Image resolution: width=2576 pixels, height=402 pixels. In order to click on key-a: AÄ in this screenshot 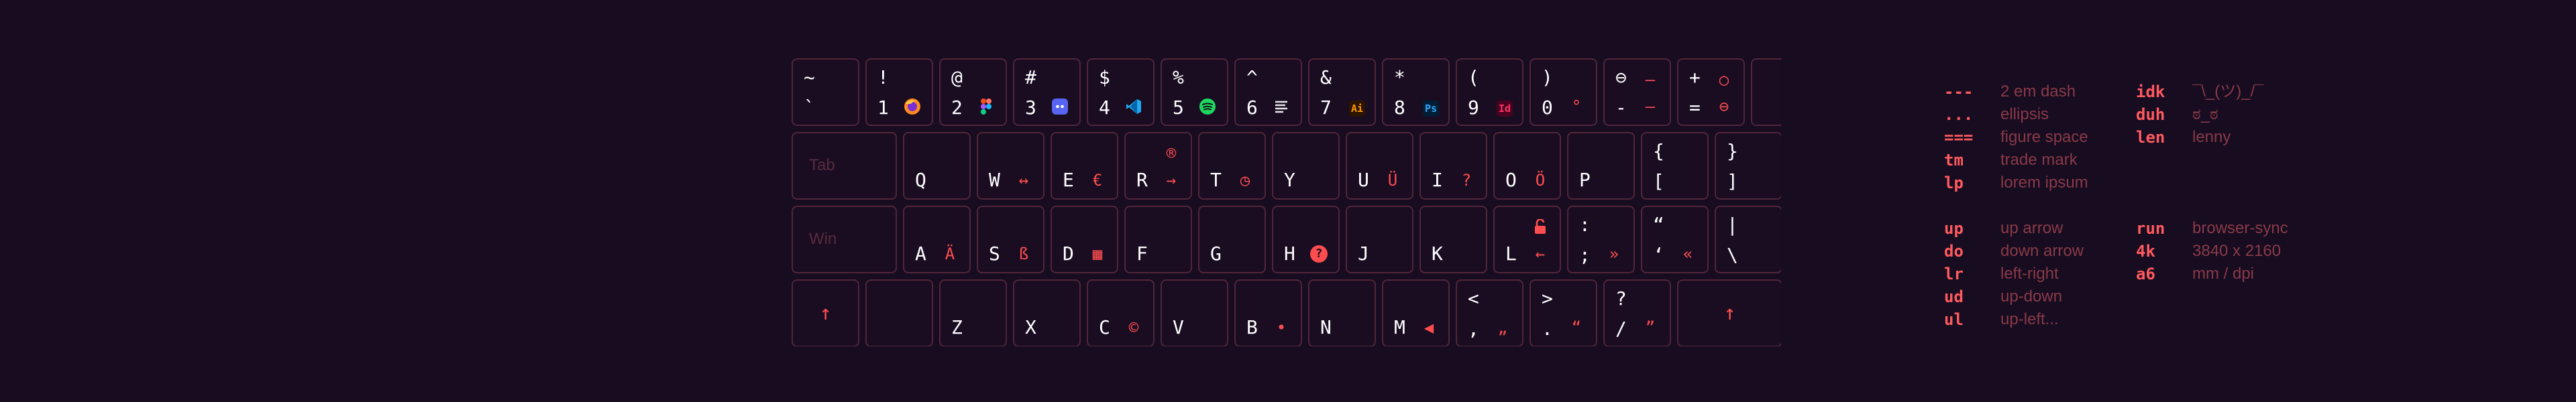, I will do `click(937, 240)`.